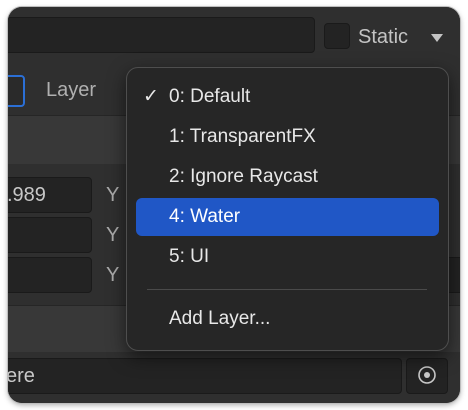  Describe the element at coordinates (50, 275) in the screenshot. I see `scale-x-field` at that location.